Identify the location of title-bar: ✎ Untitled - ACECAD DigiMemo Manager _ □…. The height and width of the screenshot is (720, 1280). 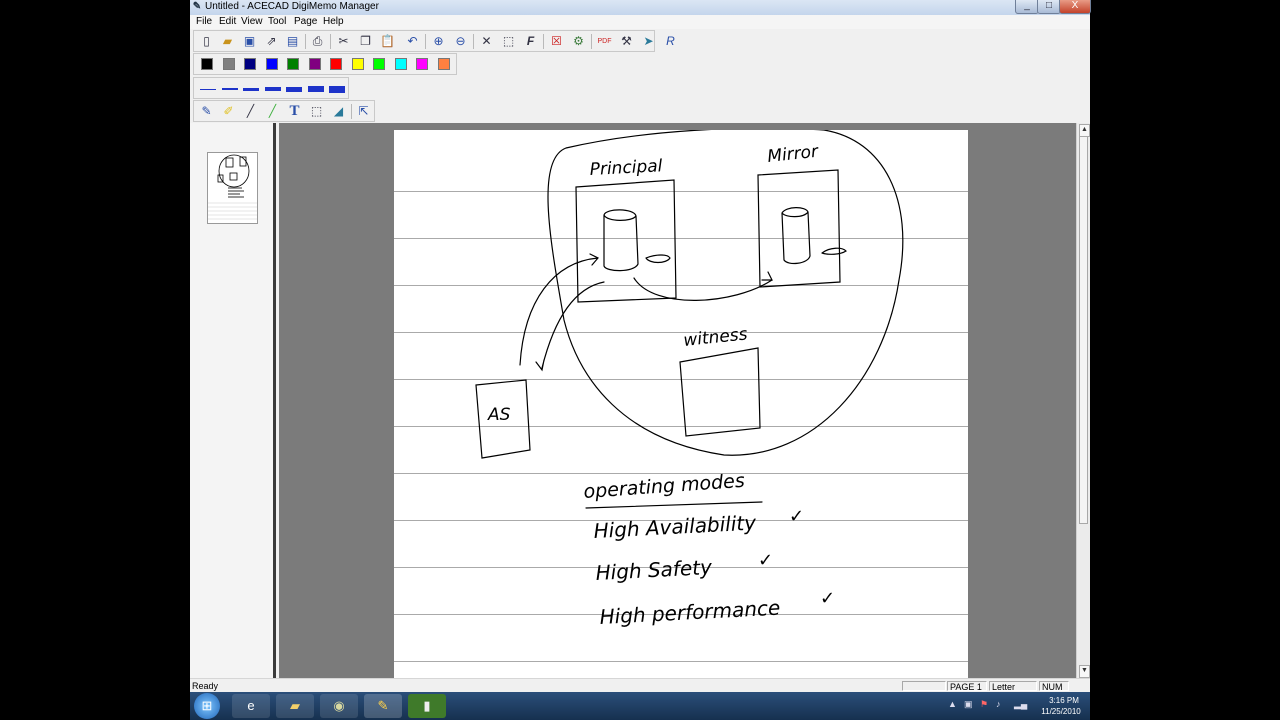
(640, 8).